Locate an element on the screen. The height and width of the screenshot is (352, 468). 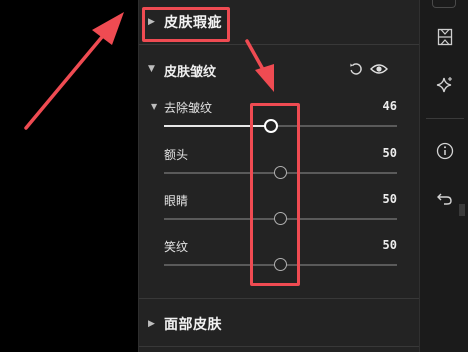
eye-icon is located at coordinates (379, 69).